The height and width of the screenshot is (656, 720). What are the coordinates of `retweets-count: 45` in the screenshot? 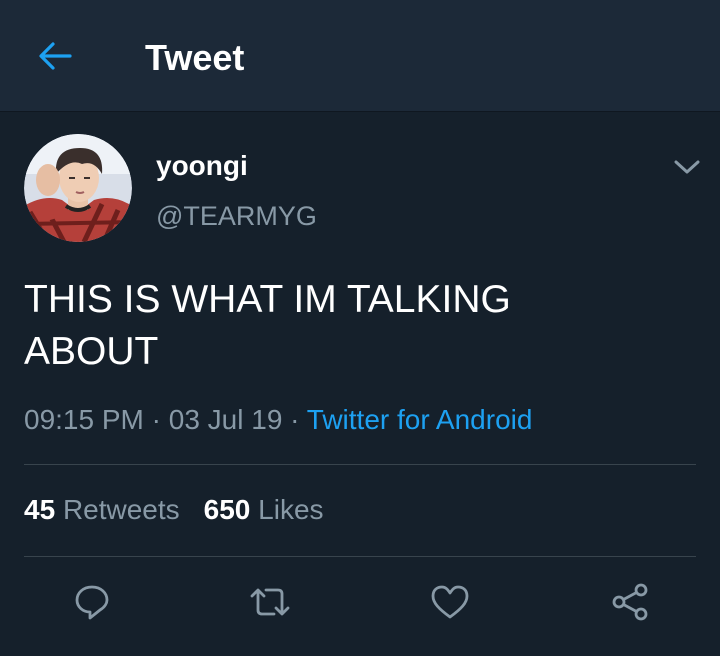 It's located at (40, 509).